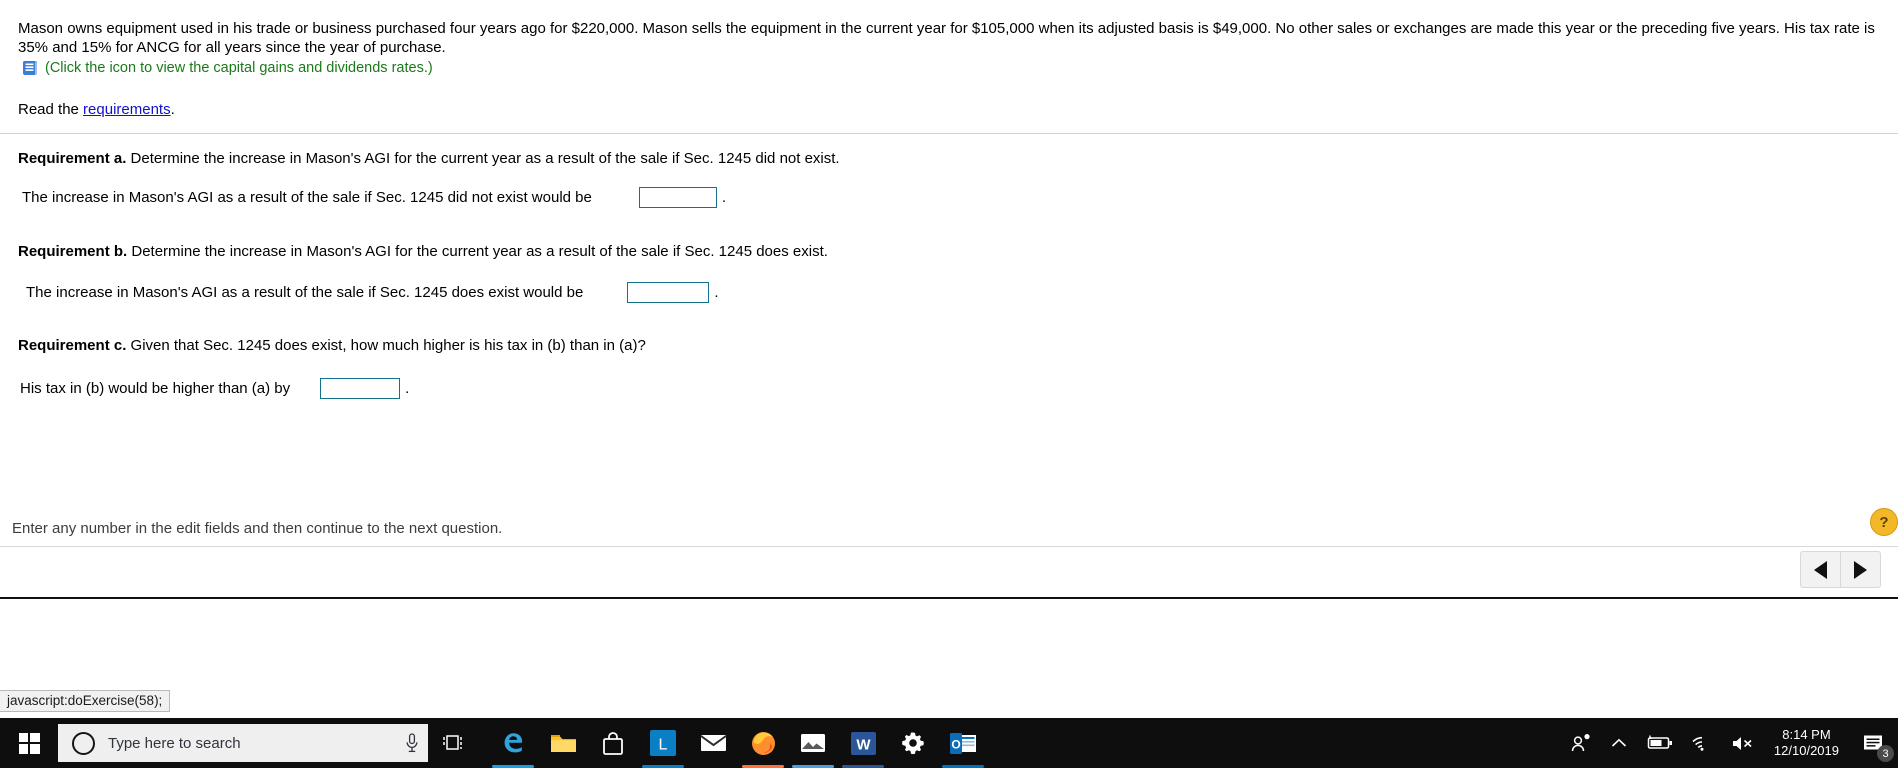 Image resolution: width=1898 pixels, height=768 pixels. What do you see at coordinates (949, 133) in the screenshot?
I see `section-divider` at bounding box center [949, 133].